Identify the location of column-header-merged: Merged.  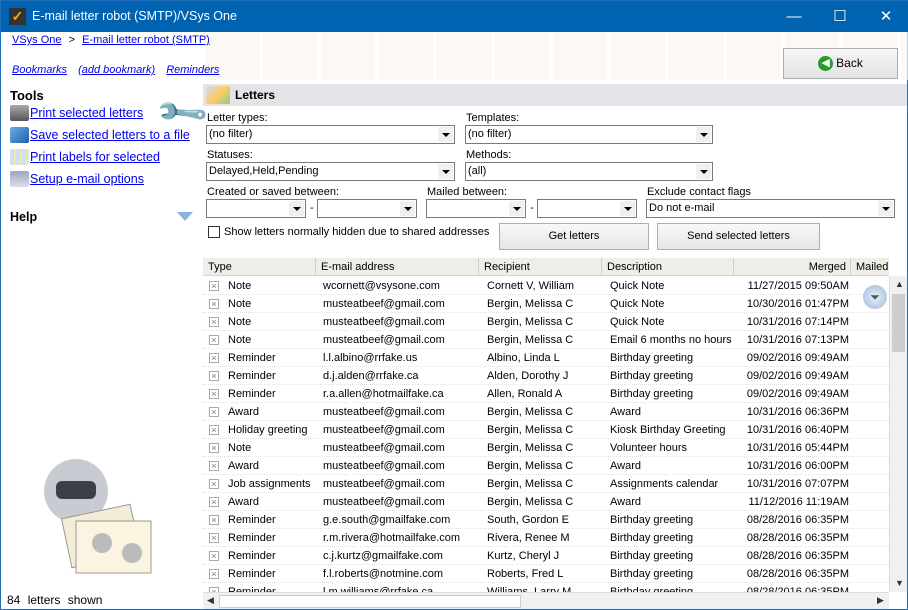
(792, 267).